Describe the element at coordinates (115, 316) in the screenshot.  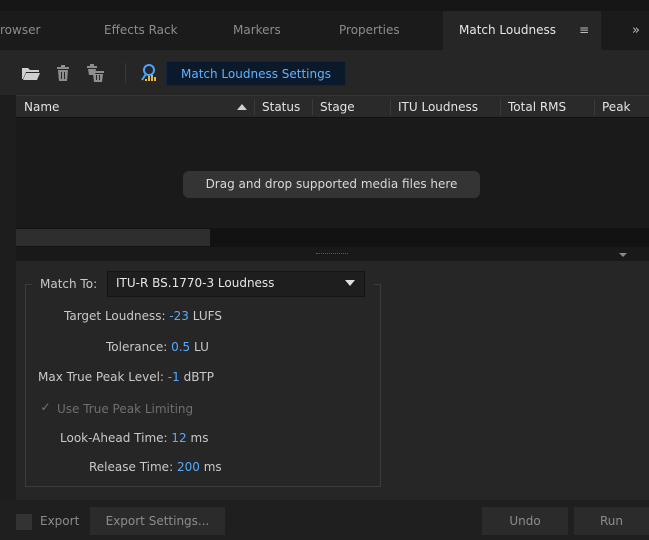
I see `target-loudness-label: Target Loudness:` at that location.